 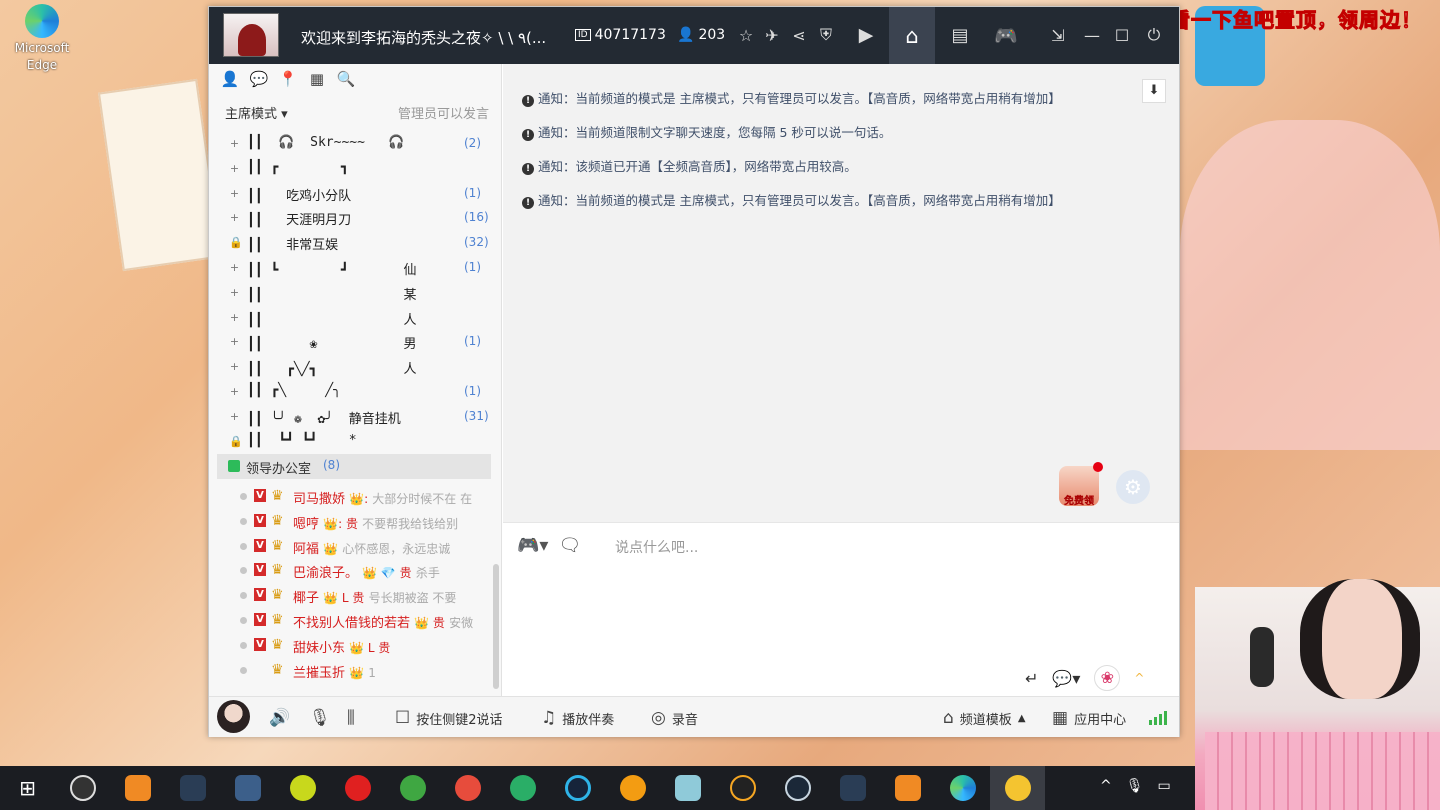 I want to click on my-avatar, so click(x=233, y=716).